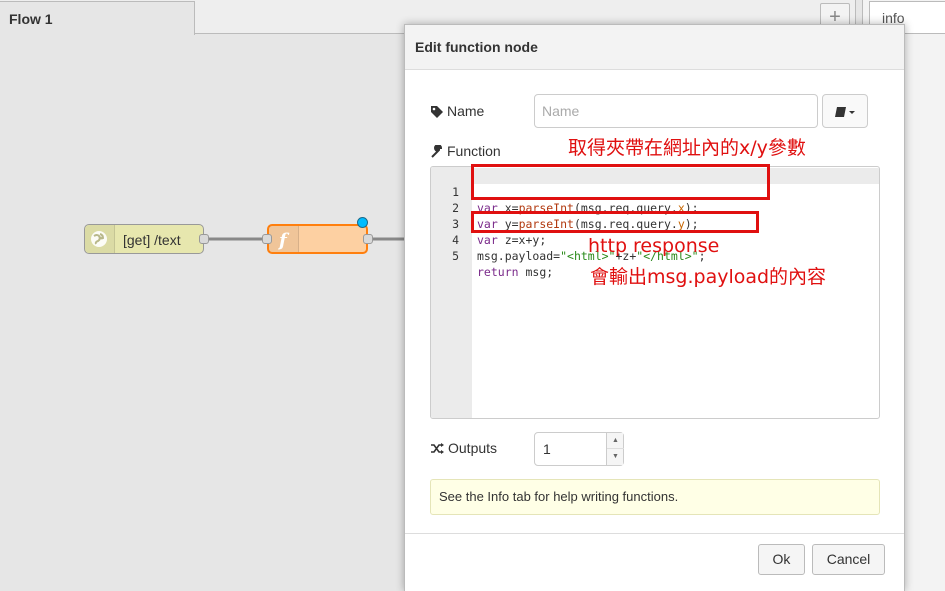  I want to click on name-label: Name, so click(466, 111).